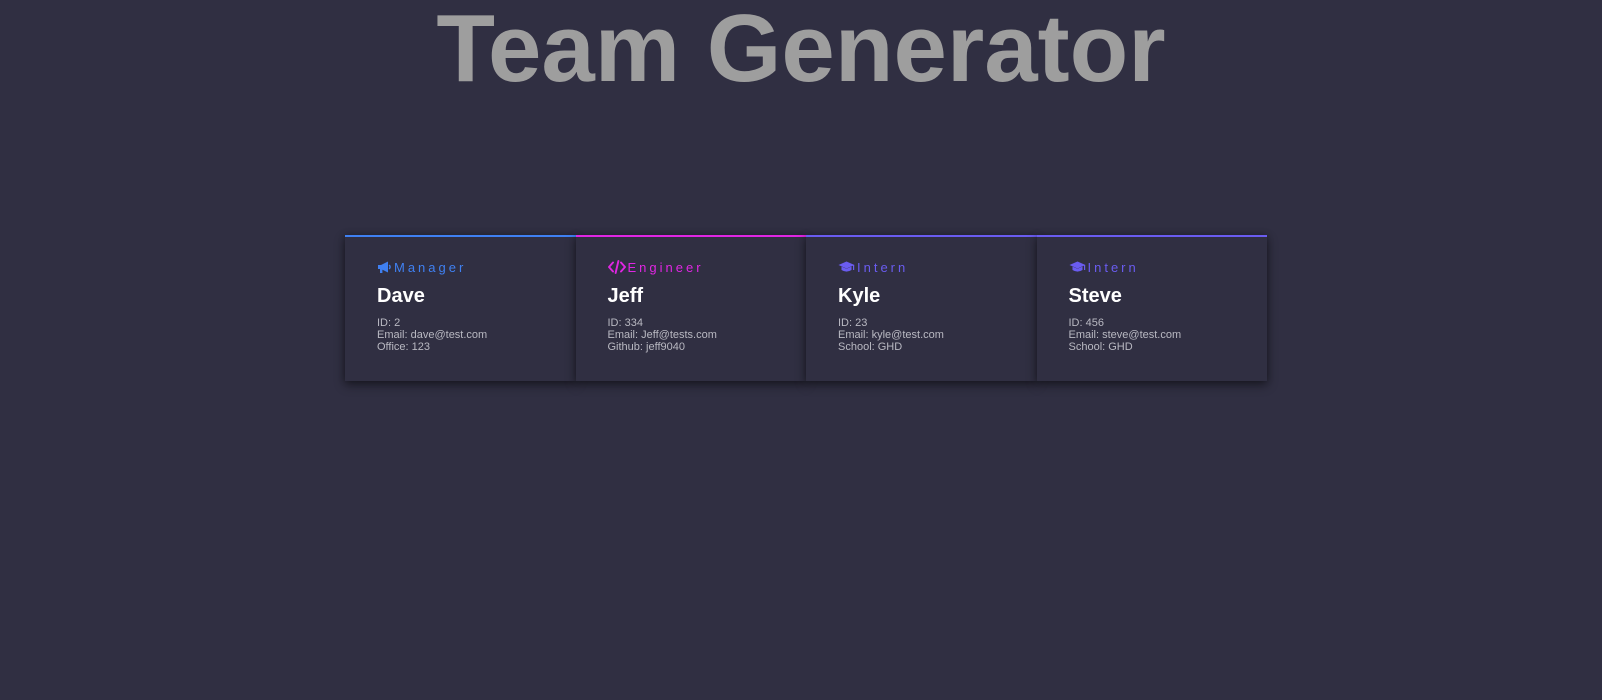  I want to click on role-label: Engineer, so click(665, 267).